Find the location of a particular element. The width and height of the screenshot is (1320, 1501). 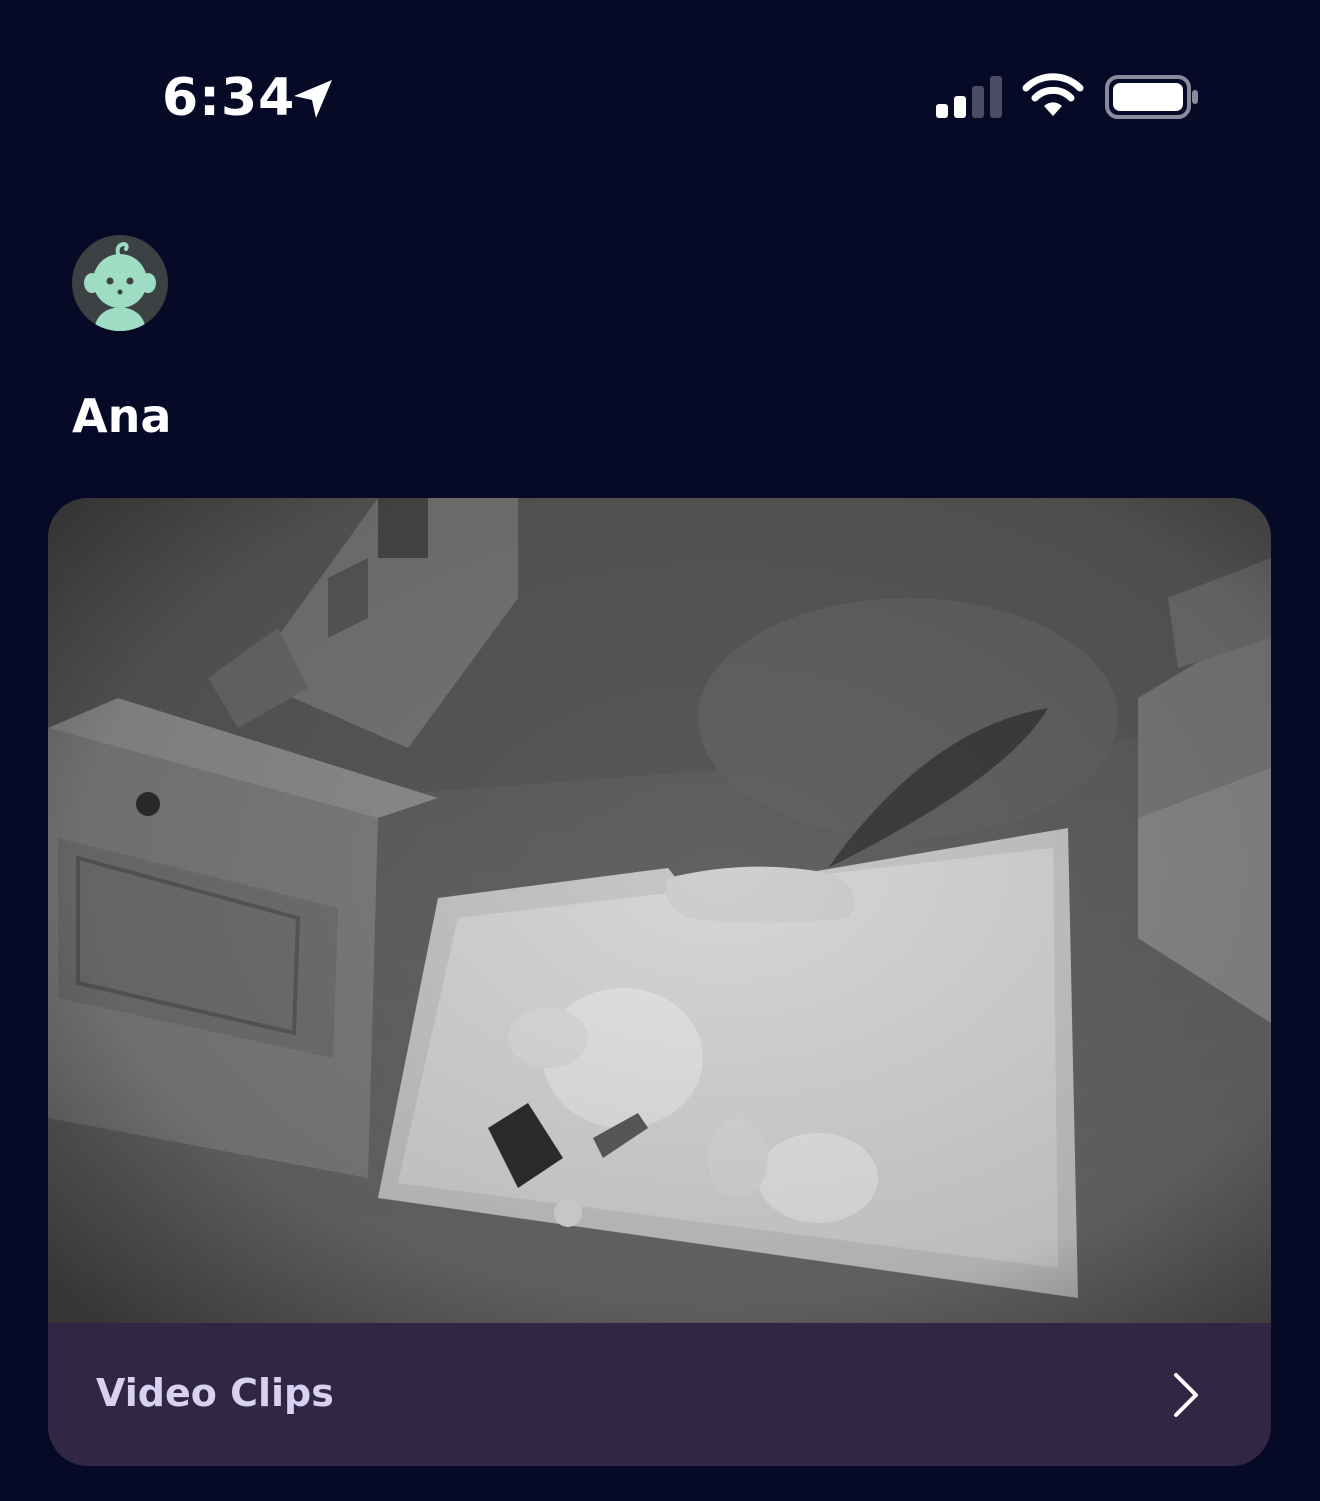

avatar is located at coordinates (120, 283).